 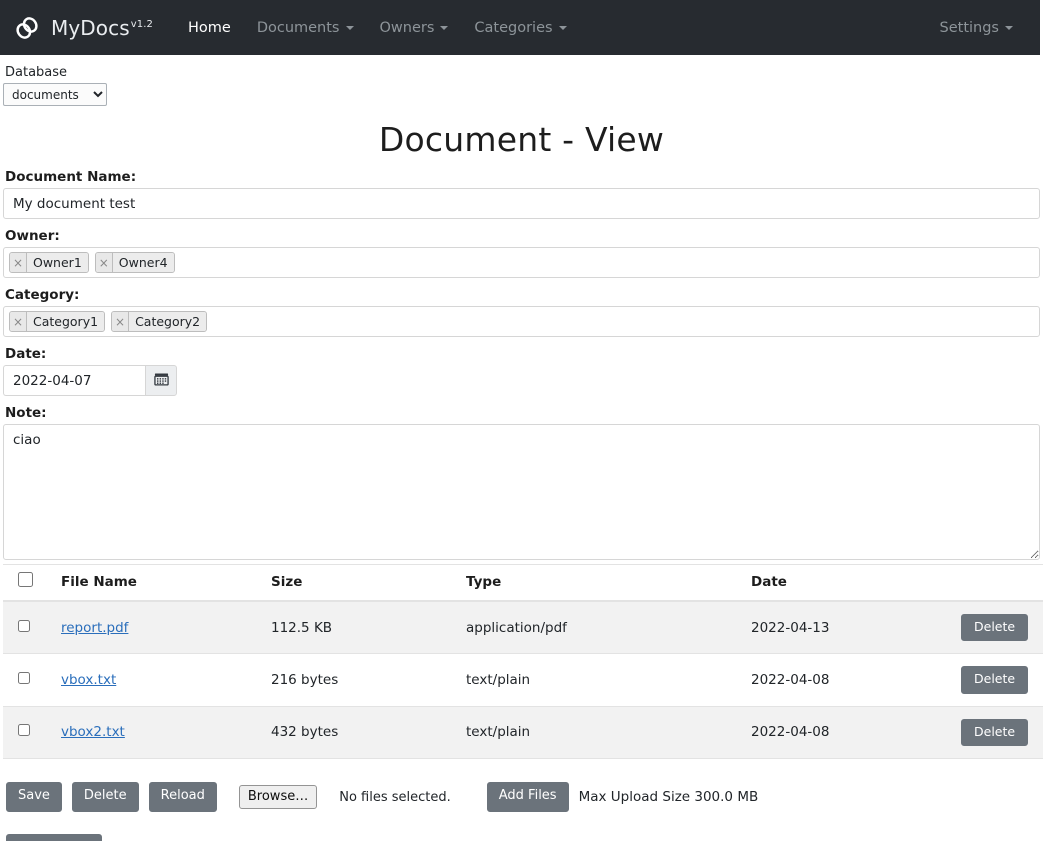 What do you see at coordinates (850, 583) in the screenshot?
I see `column-header-date: Date` at bounding box center [850, 583].